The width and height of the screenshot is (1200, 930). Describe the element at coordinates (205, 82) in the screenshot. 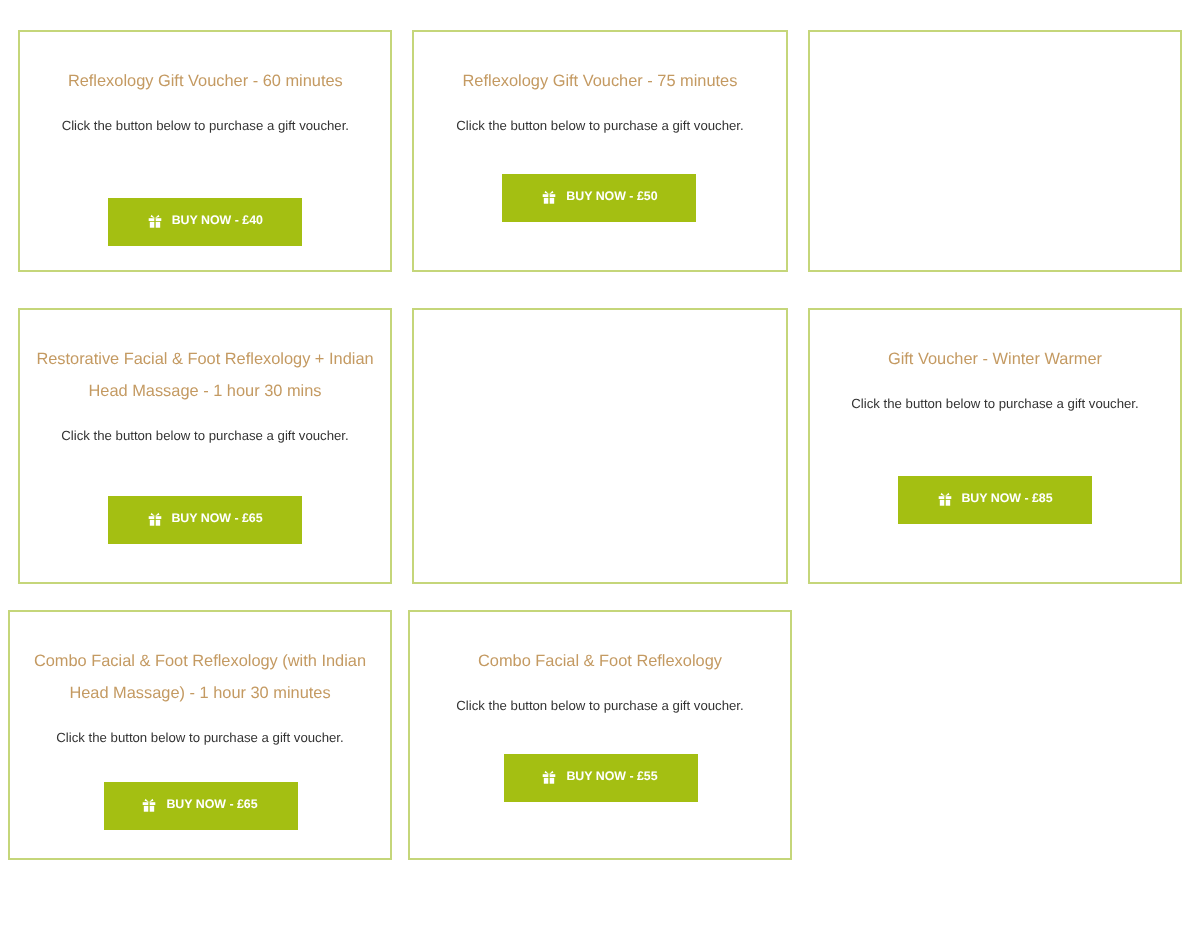

I see `voucher-title: Reflexology Gift Voucher - 60 minutes` at that location.